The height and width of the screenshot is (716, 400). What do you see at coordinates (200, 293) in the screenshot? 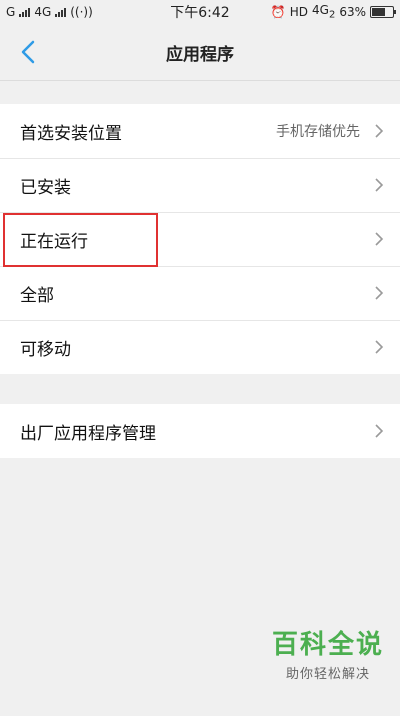
I see `row-all: 全部` at bounding box center [200, 293].